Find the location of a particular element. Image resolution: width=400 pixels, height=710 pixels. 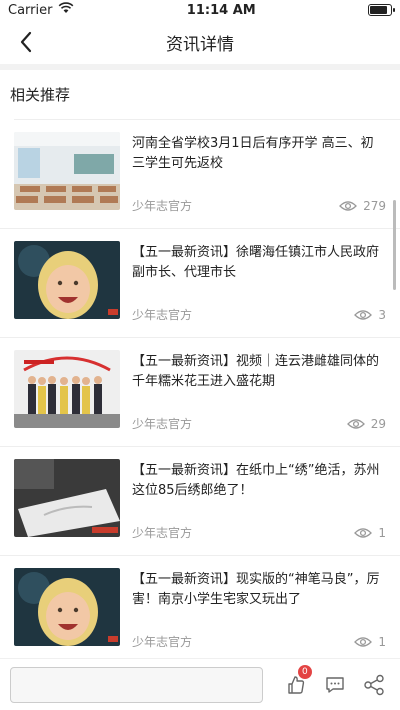

news-title: 【五一最新资讯】现实版的“神笔马良”，厉害！南京小学生宅家又玩出了 is located at coordinates (256, 589).